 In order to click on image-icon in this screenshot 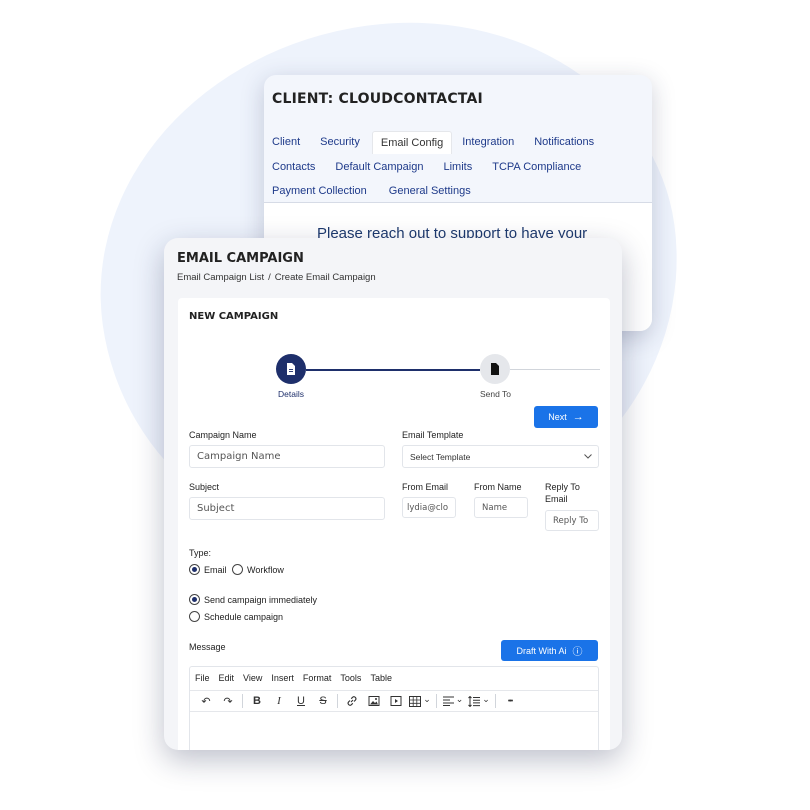, I will do `click(374, 701)`.